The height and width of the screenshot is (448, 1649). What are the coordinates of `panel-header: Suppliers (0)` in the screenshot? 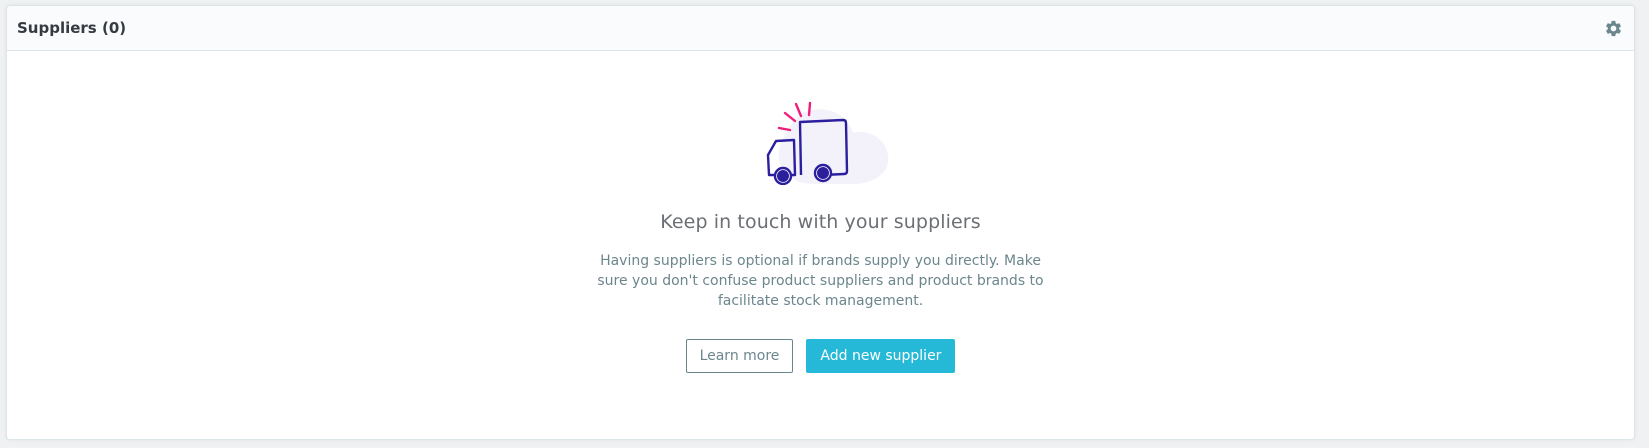 It's located at (820, 28).